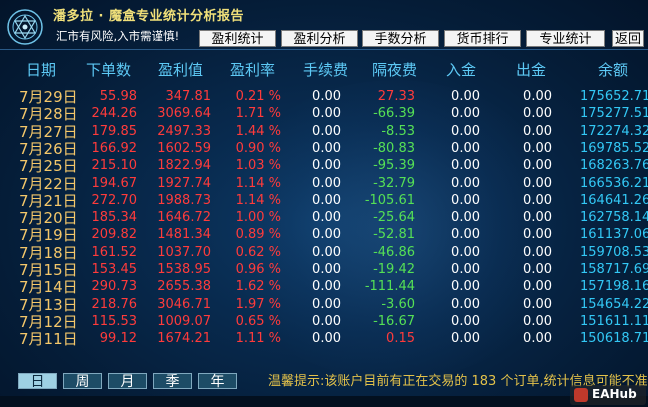 The width and height of the screenshot is (648, 407). Describe the element at coordinates (114, 304) in the screenshot. I see `cell-orders: 218.76` at that location.